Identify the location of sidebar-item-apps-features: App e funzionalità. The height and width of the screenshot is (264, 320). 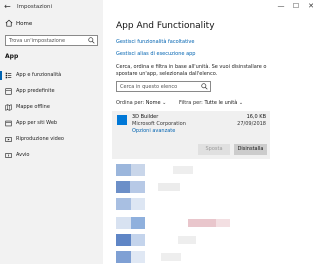
(51, 75).